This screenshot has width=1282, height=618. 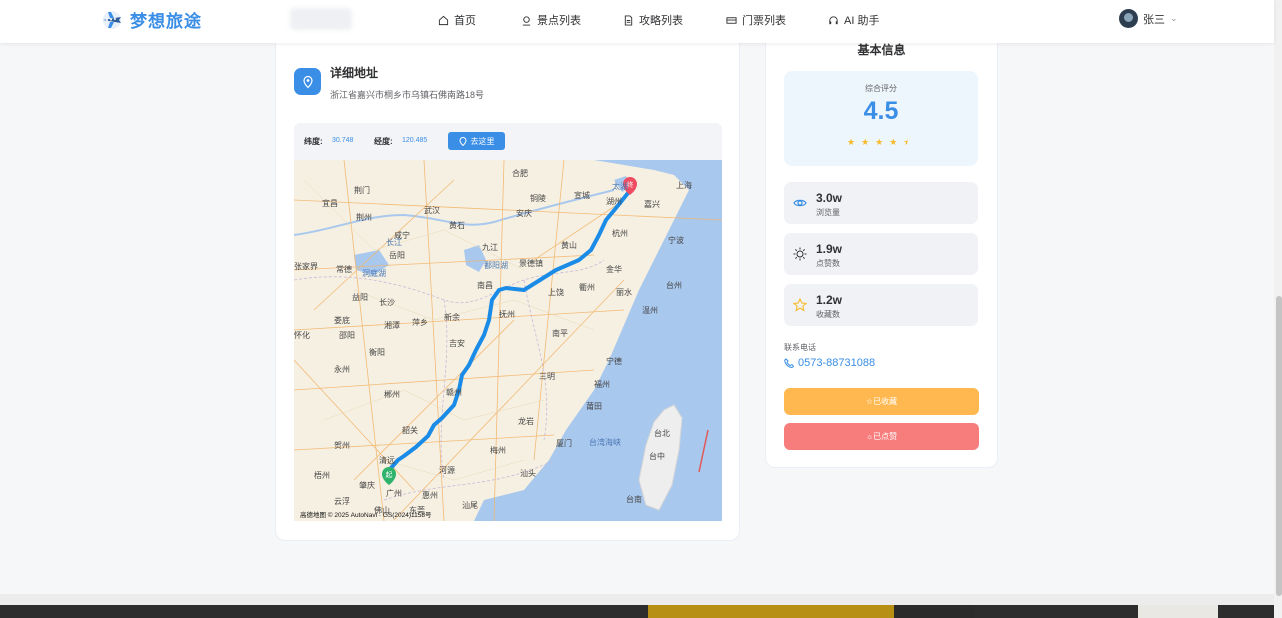 What do you see at coordinates (674, 285) in the screenshot?
I see `map-city-label: 台州` at bounding box center [674, 285].